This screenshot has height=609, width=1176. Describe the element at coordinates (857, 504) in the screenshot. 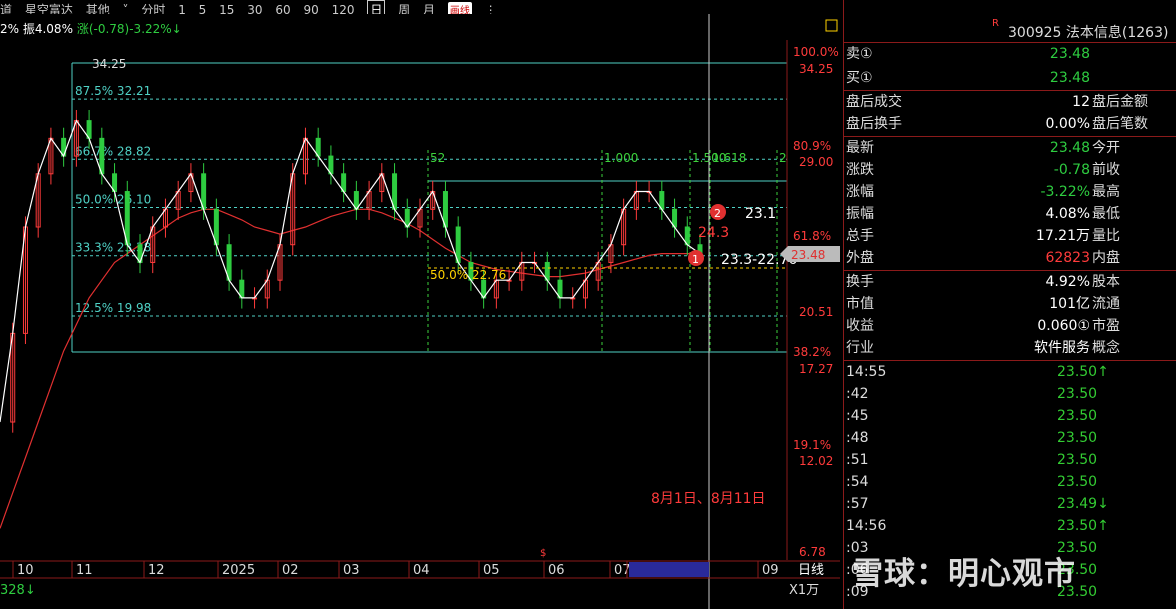

I see `tick-time: :57` at that location.